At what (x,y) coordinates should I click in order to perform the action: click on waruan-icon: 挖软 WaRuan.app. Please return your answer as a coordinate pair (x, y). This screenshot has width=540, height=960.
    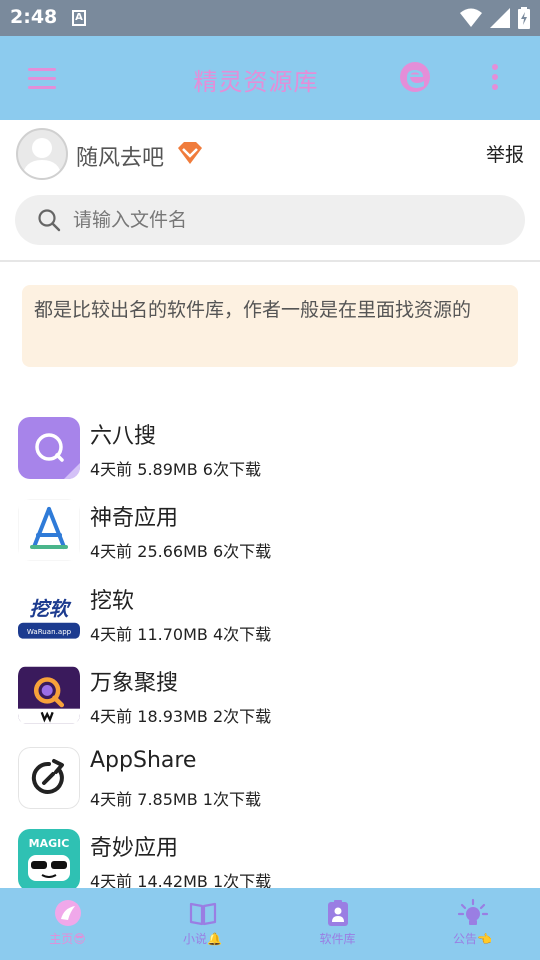
    Looking at the image, I should click on (49, 613).